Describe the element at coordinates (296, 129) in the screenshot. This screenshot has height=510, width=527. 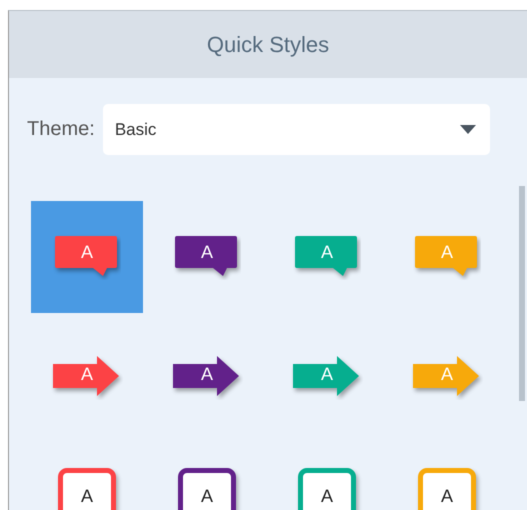
I see `theme-dropdown: Basic` at that location.